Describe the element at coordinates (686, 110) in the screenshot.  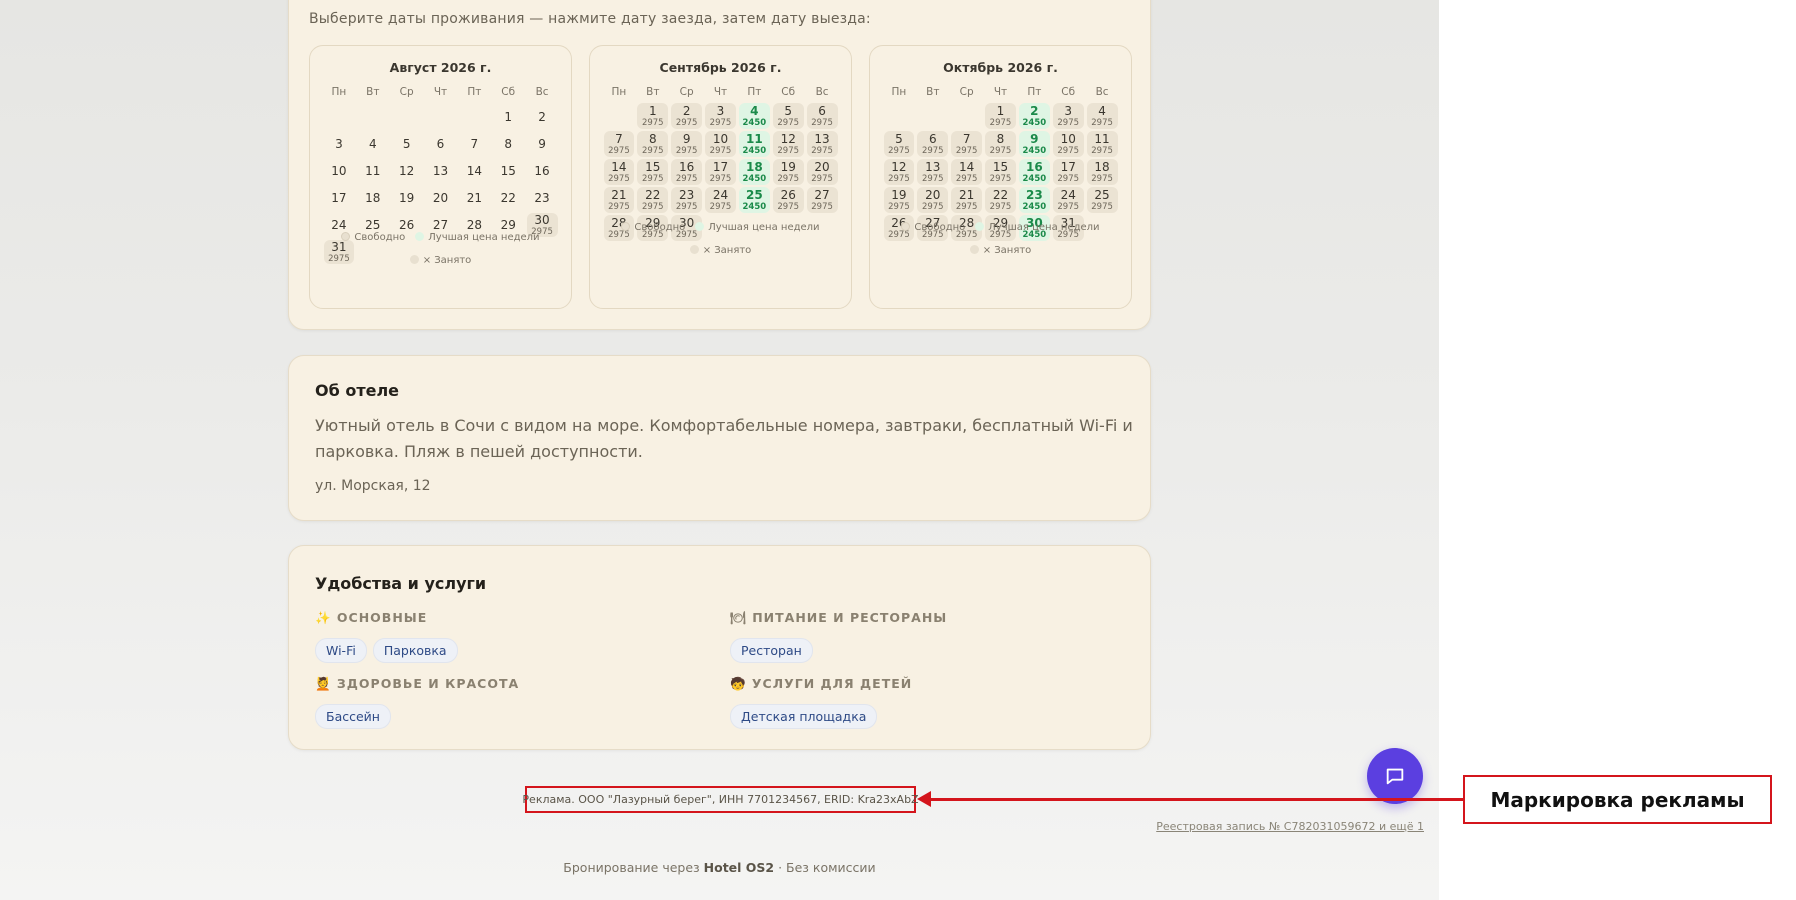
I see `day-number: 2` at that location.